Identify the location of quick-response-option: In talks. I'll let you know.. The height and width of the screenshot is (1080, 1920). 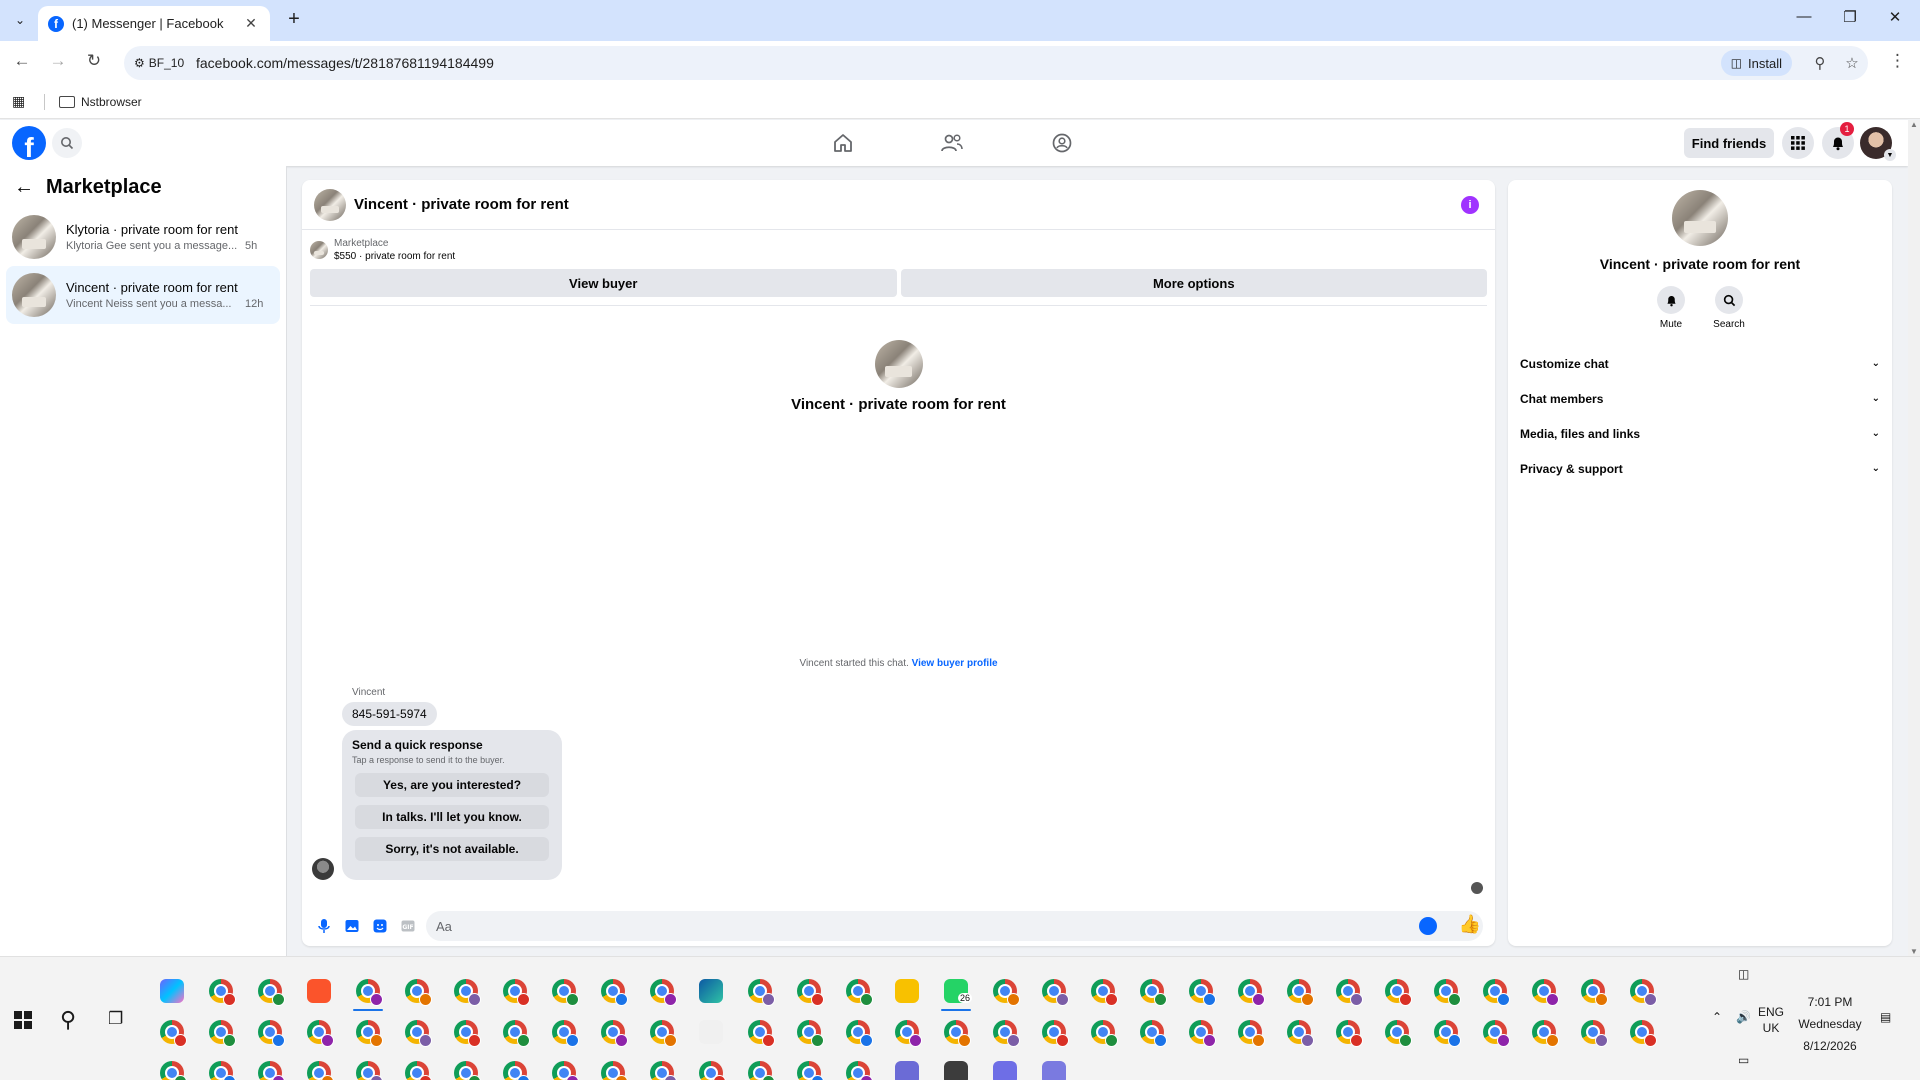
(452, 817).